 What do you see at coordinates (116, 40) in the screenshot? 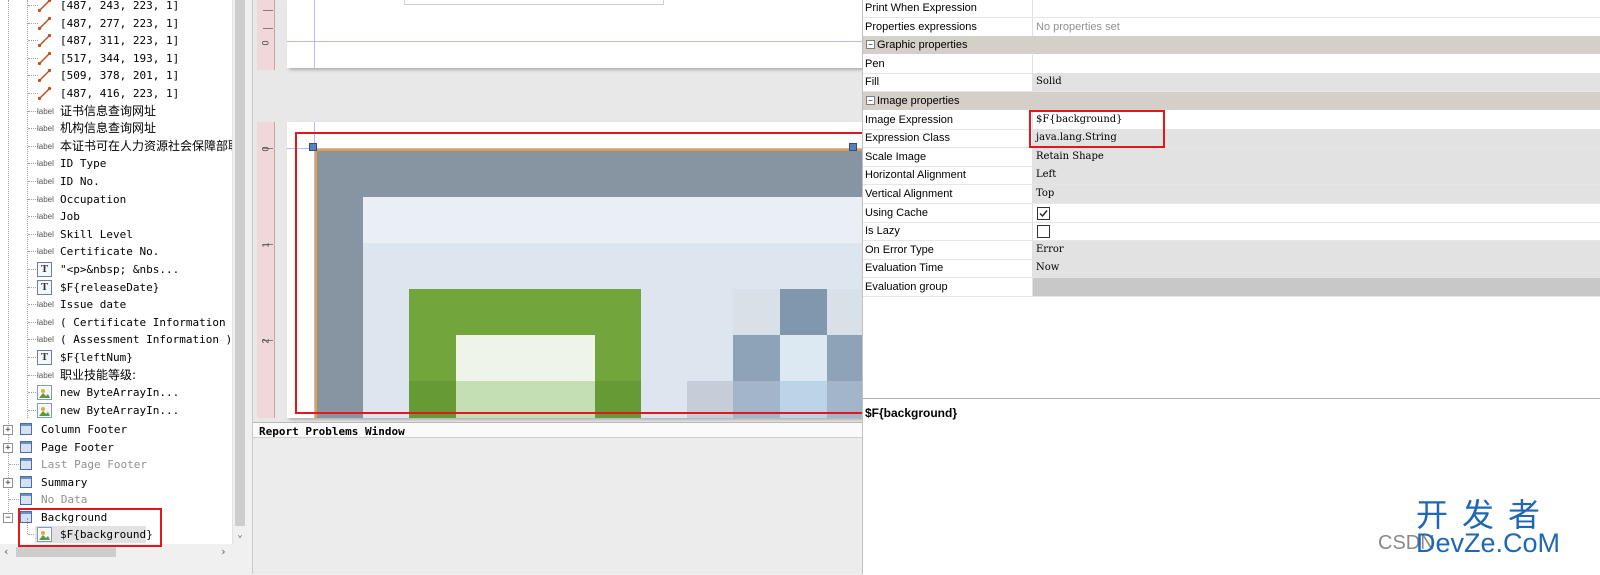
I see `tree-item: [487, 311, 223, 1]` at bounding box center [116, 40].